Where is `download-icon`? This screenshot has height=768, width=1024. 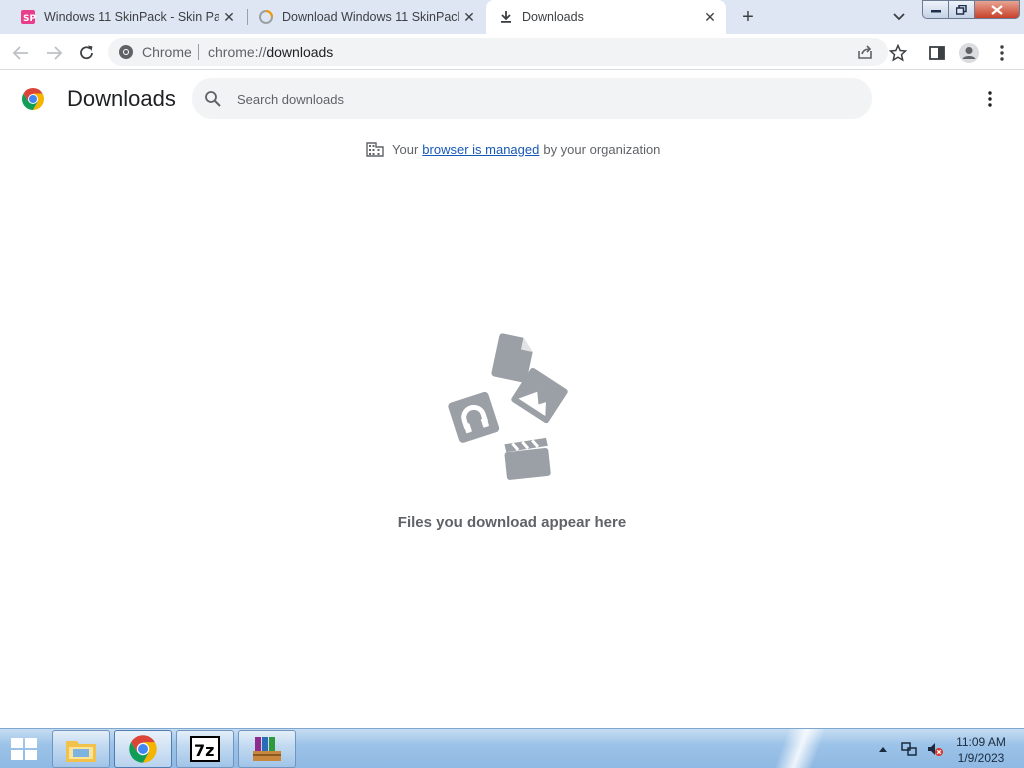
download-icon is located at coordinates (506, 17).